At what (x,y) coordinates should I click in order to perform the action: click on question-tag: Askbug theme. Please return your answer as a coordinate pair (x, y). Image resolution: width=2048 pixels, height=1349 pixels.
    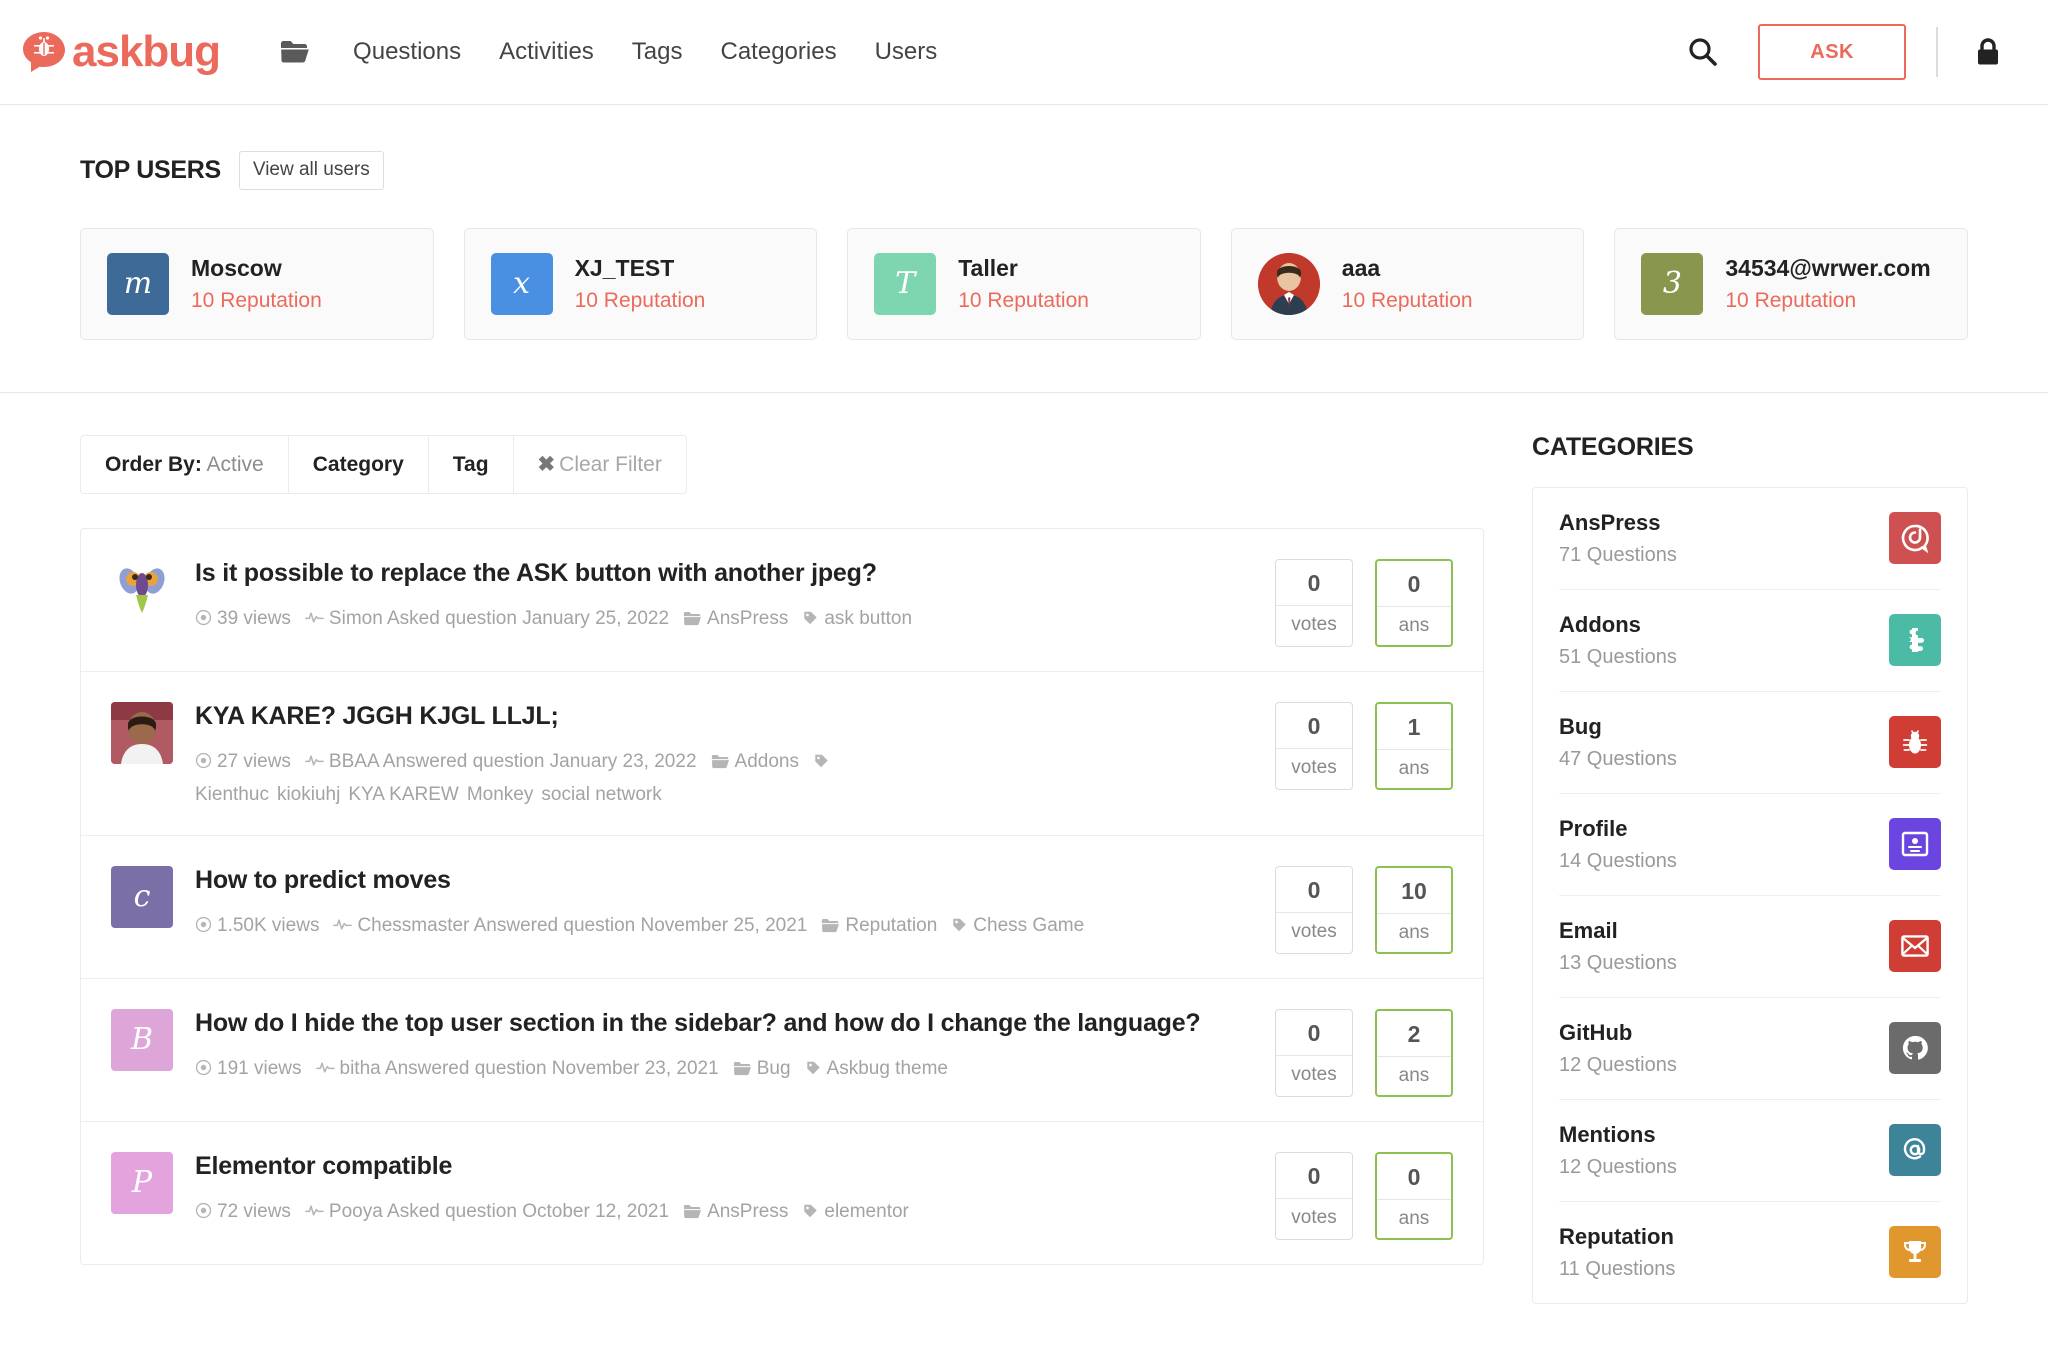
    Looking at the image, I should click on (887, 1068).